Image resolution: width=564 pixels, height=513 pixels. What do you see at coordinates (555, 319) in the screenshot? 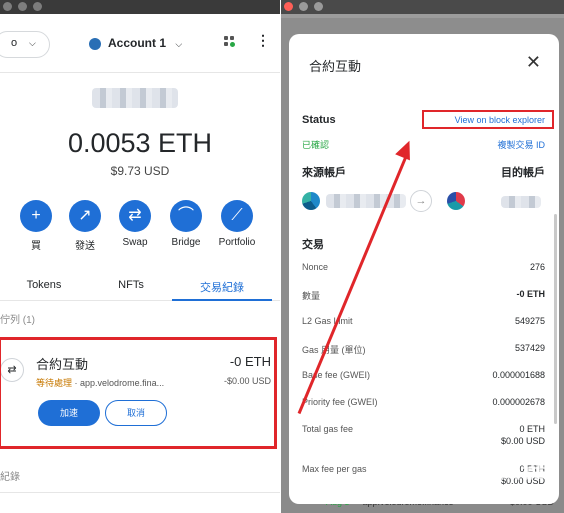
I see `scrollbar` at bounding box center [555, 319].